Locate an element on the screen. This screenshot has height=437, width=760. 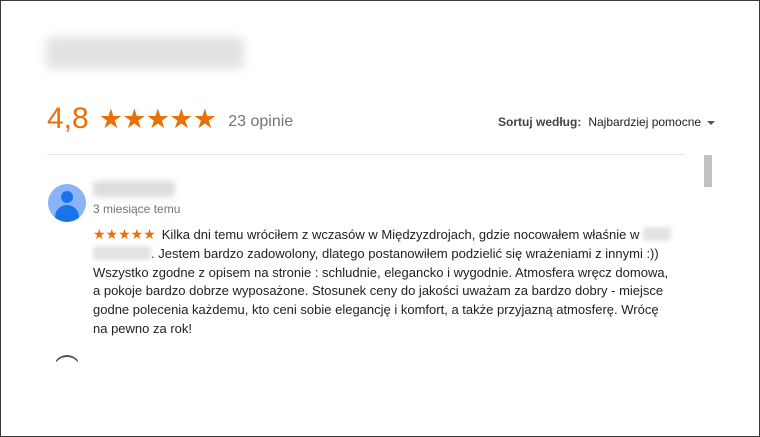
avatar-person-icon is located at coordinates (67, 197).